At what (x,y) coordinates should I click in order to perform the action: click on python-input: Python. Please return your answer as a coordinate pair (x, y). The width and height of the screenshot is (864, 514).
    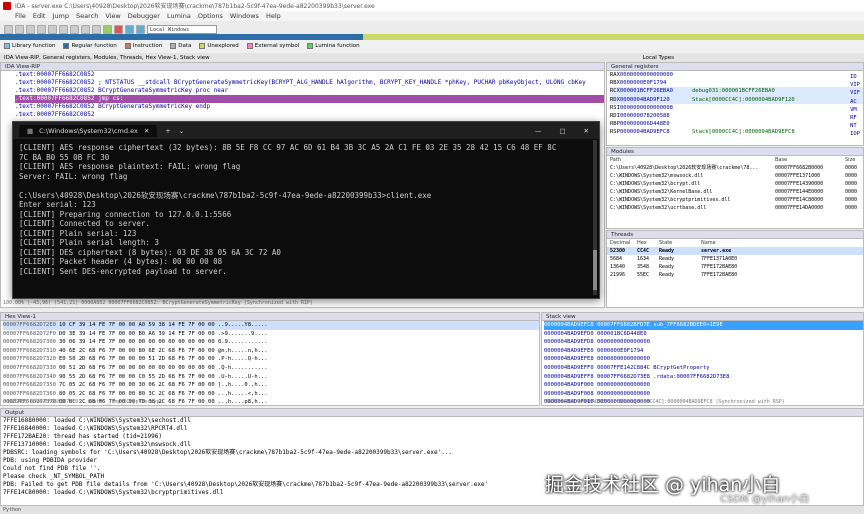
    Looking at the image, I should click on (432, 510).